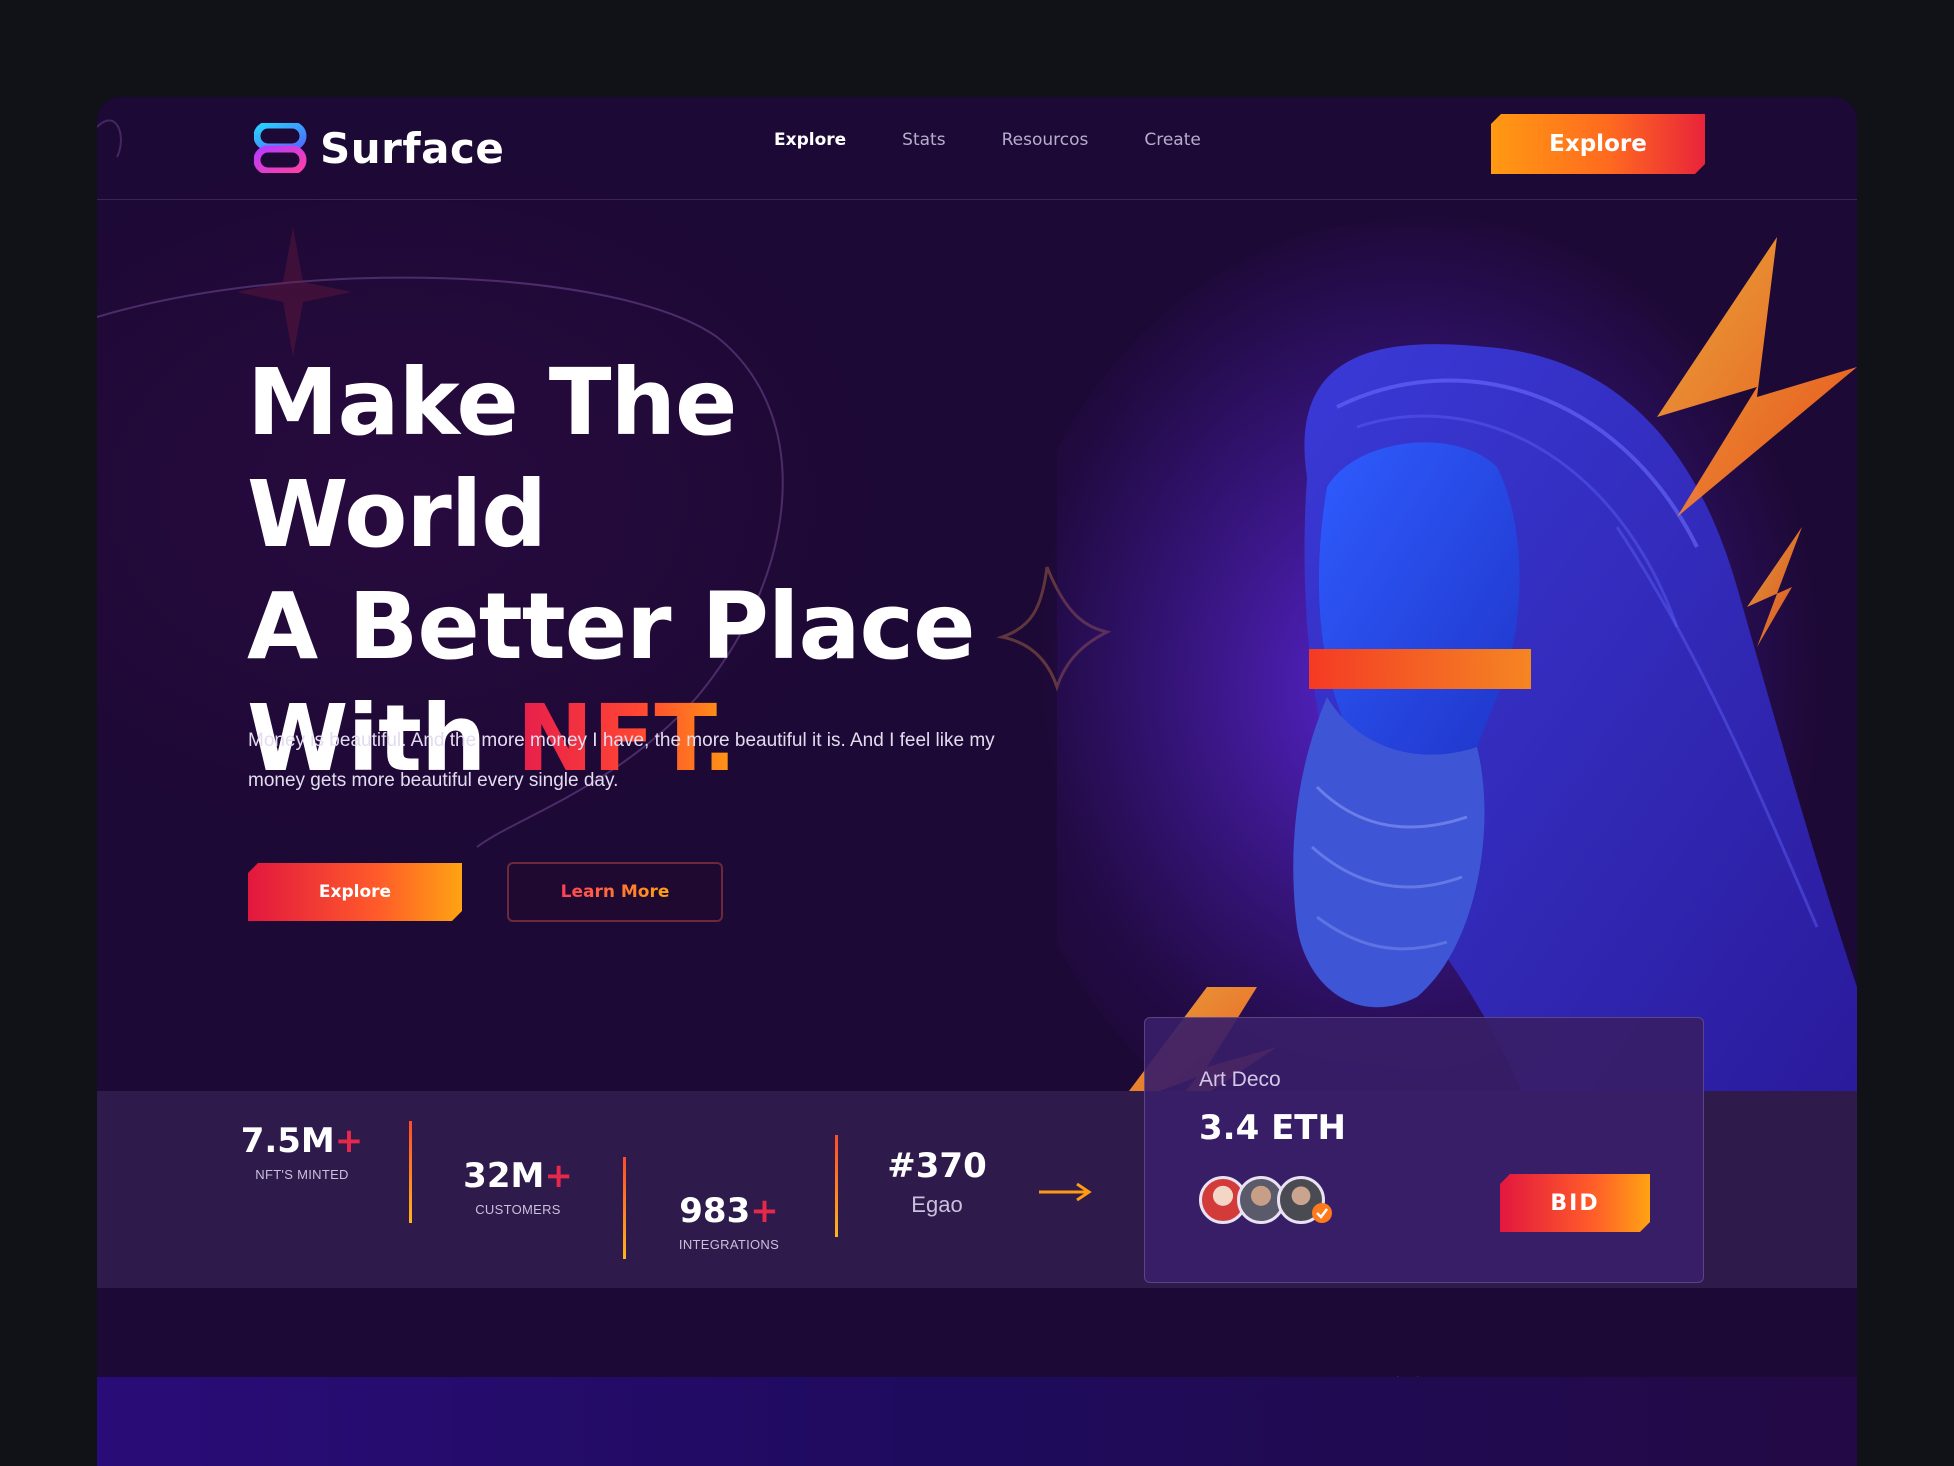  I want to click on featured-name: Egao, so click(937, 1204).